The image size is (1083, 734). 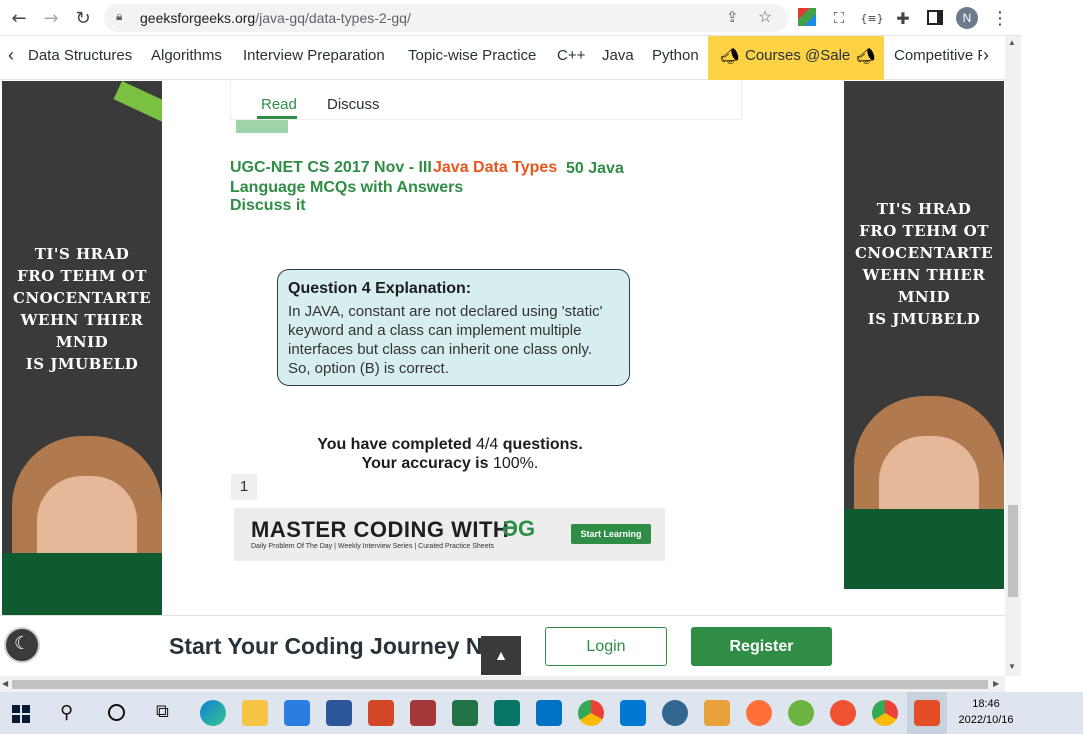 I want to click on scroll-left-arrow-icon: ◀, so click(x=5, y=683).